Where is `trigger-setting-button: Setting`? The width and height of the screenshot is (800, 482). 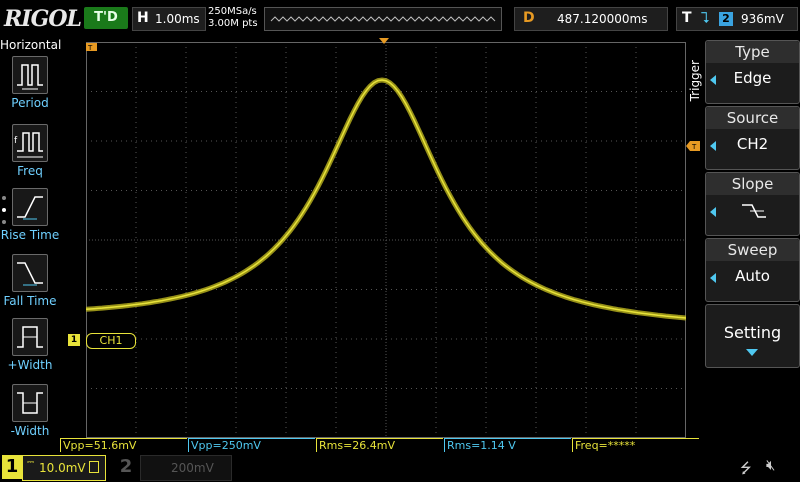
trigger-setting-button: Setting is located at coordinates (752, 336).